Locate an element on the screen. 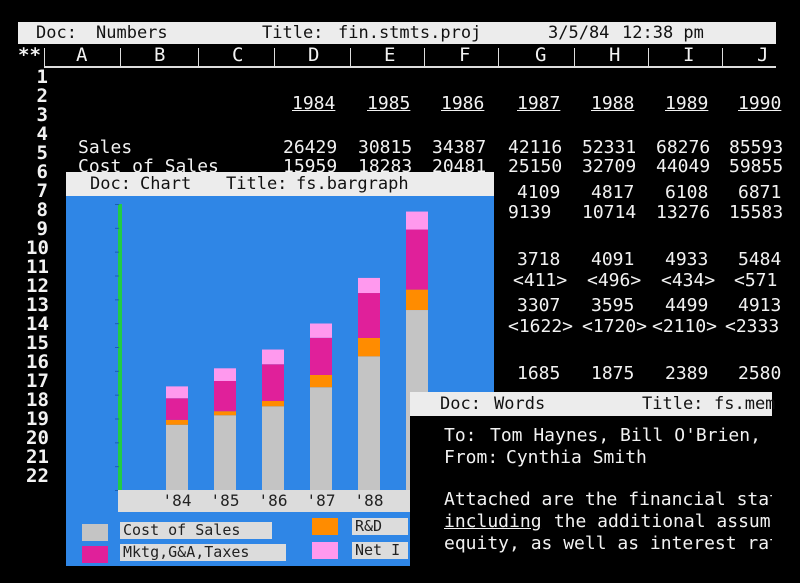 This screenshot has height=583, width=800. memo-to-label: To: is located at coordinates (460, 435).